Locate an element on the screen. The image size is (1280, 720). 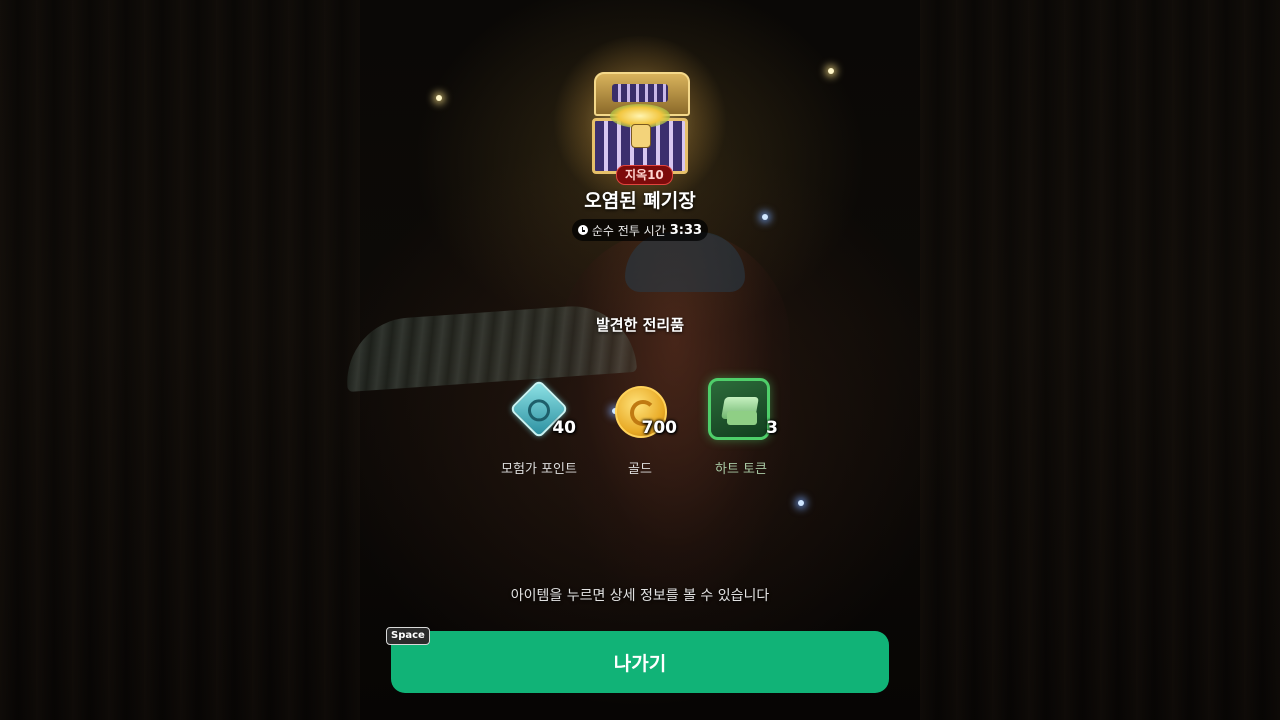
reward-label: 골드 is located at coordinates (640, 469).